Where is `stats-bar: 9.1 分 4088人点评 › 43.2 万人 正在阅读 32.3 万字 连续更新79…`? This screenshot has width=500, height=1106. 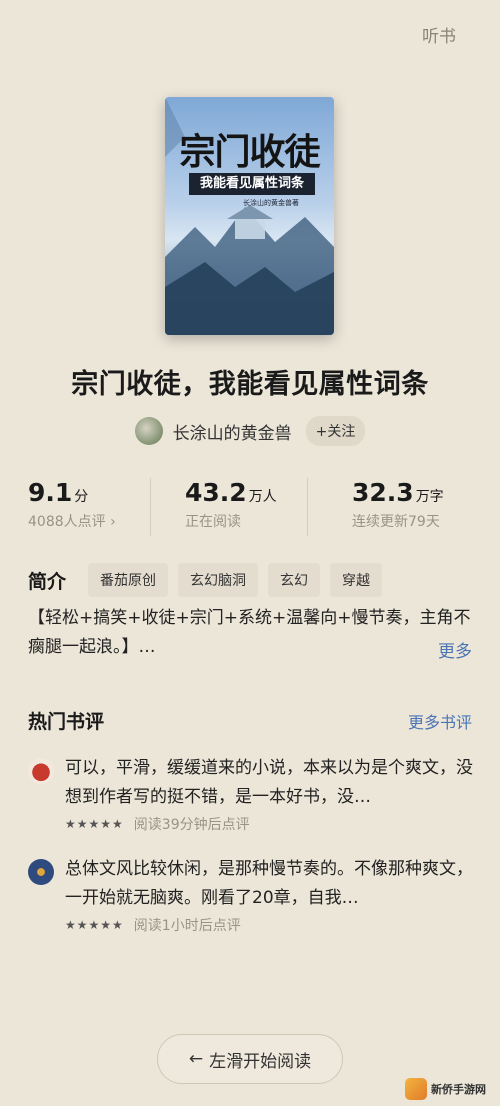 stats-bar: 9.1 分 4088人点评 › 43.2 万人 正在阅读 32.3 万字 连续更新79… is located at coordinates (251, 507).